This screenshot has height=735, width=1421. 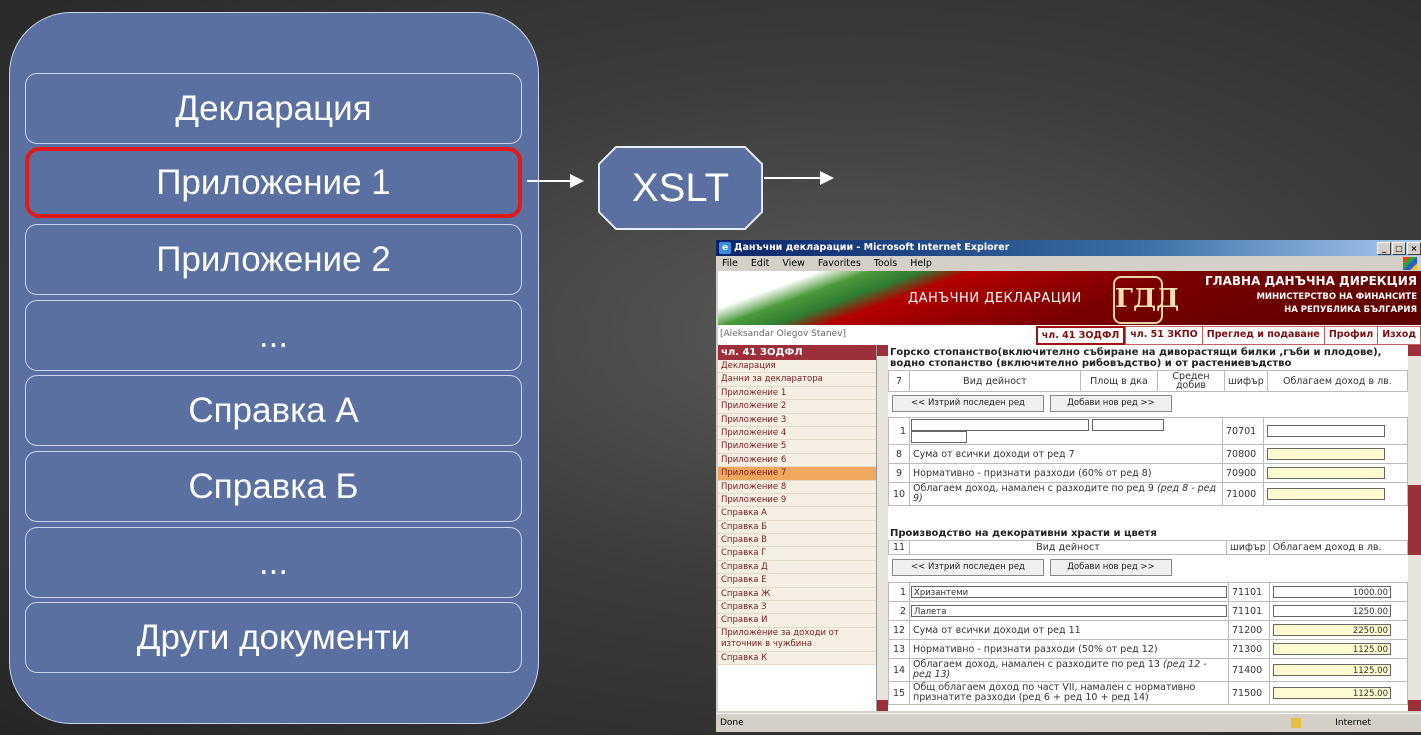 I want to click on menu-favorites: Favorites, so click(x=839, y=263).